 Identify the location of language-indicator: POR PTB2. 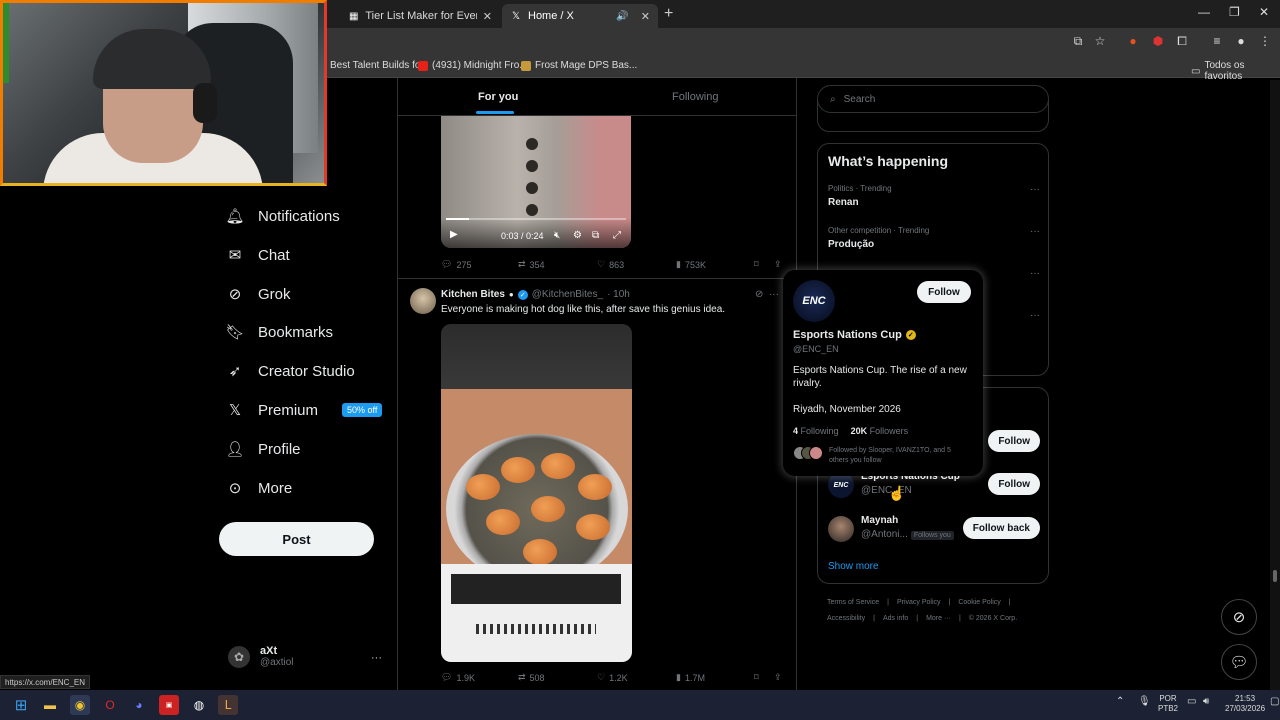
(1168, 704).